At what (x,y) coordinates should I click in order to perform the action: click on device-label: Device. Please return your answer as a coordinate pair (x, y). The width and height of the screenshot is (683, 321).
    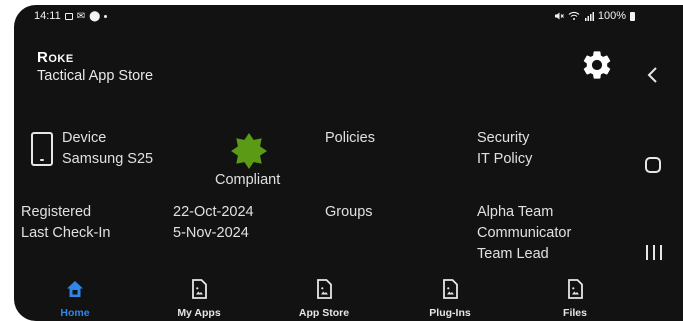
    Looking at the image, I should click on (84, 138).